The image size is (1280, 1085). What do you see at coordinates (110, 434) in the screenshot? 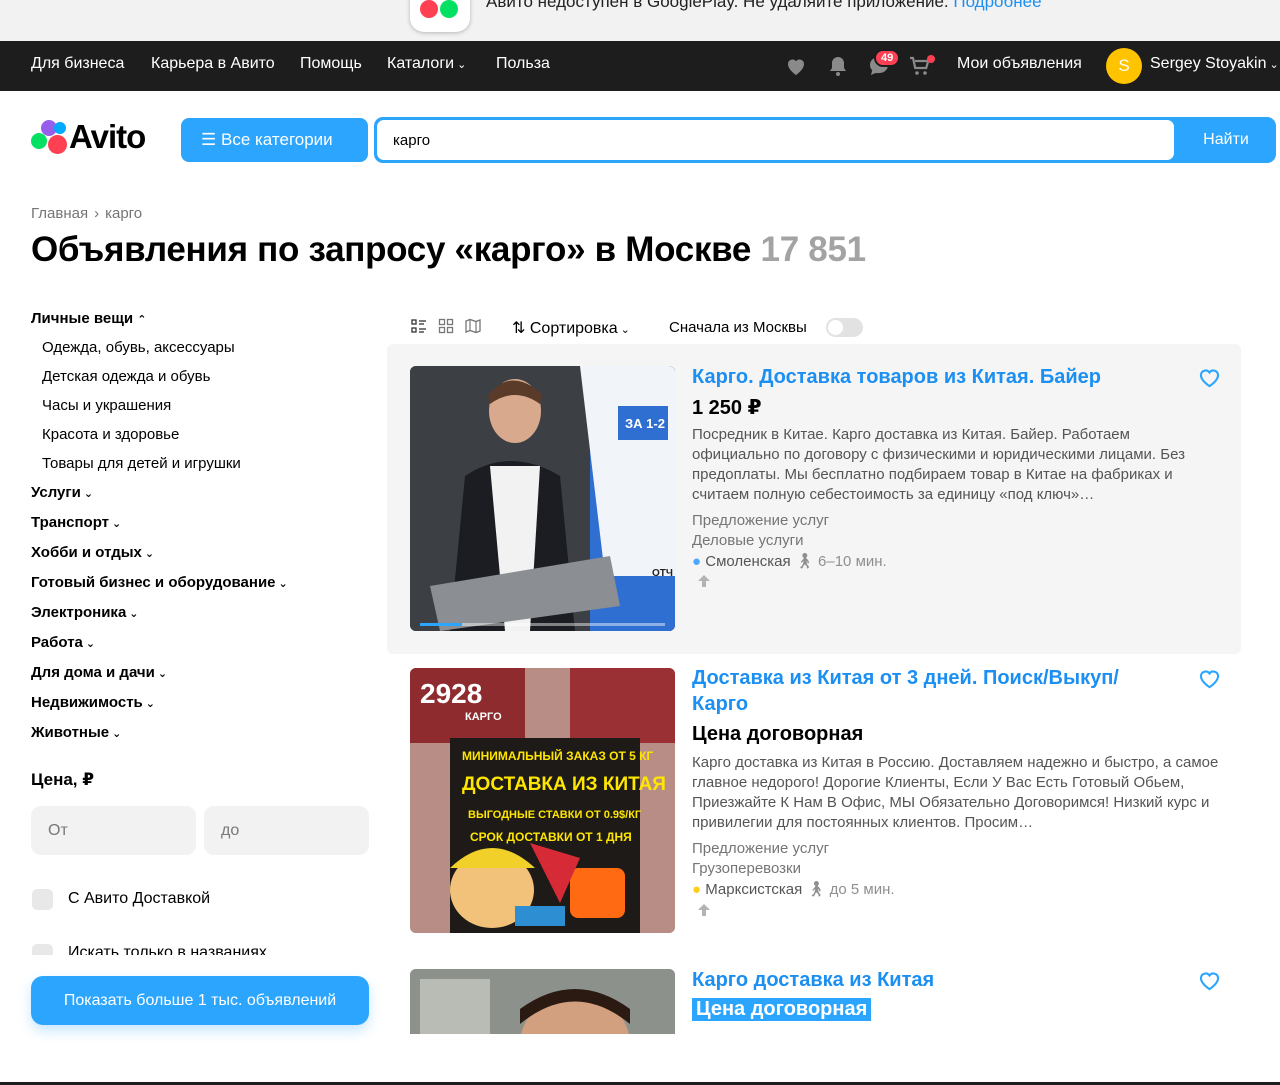
I see `sidebar-subcategory: Красота и здоровье` at bounding box center [110, 434].